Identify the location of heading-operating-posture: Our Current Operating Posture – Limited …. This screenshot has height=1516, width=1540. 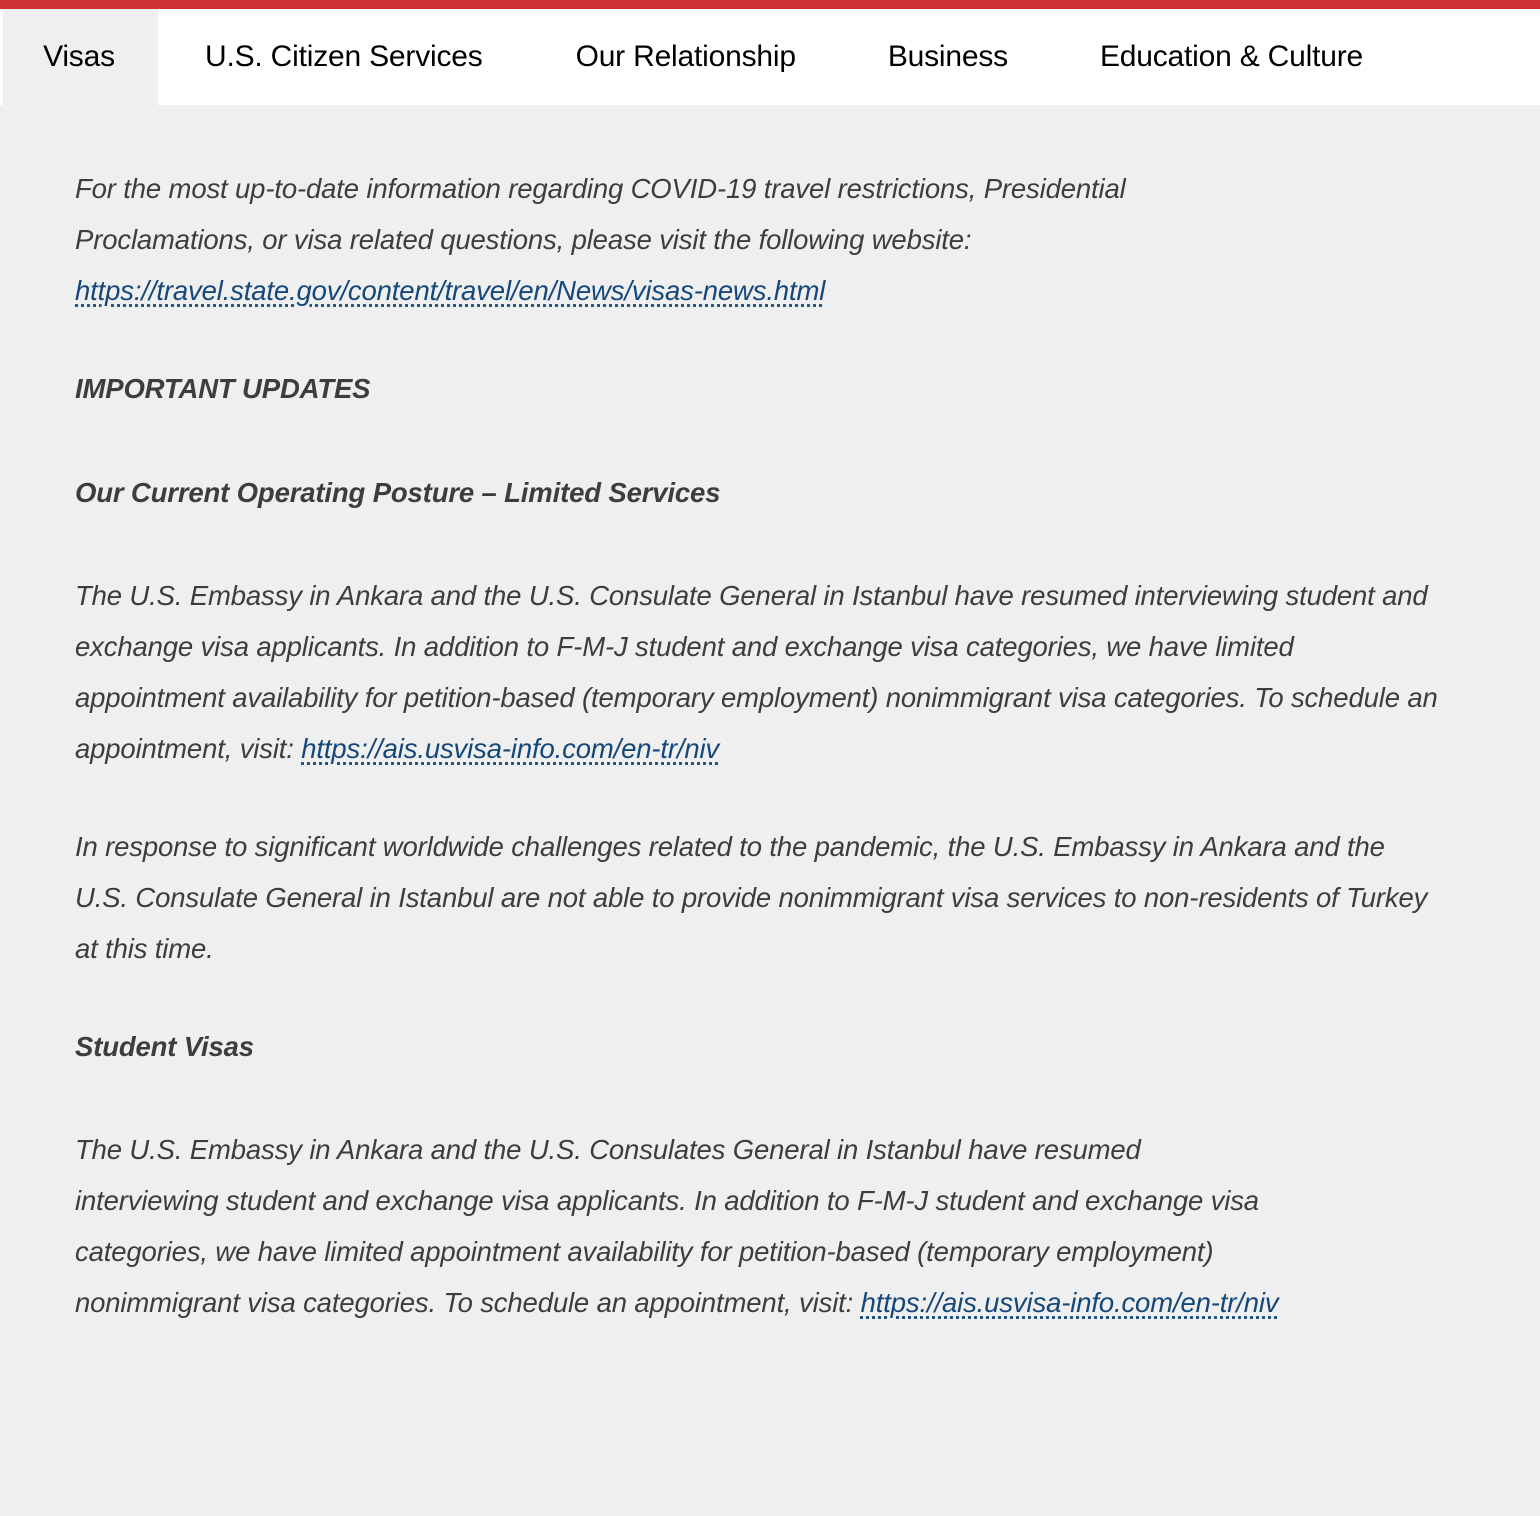
(398, 492).